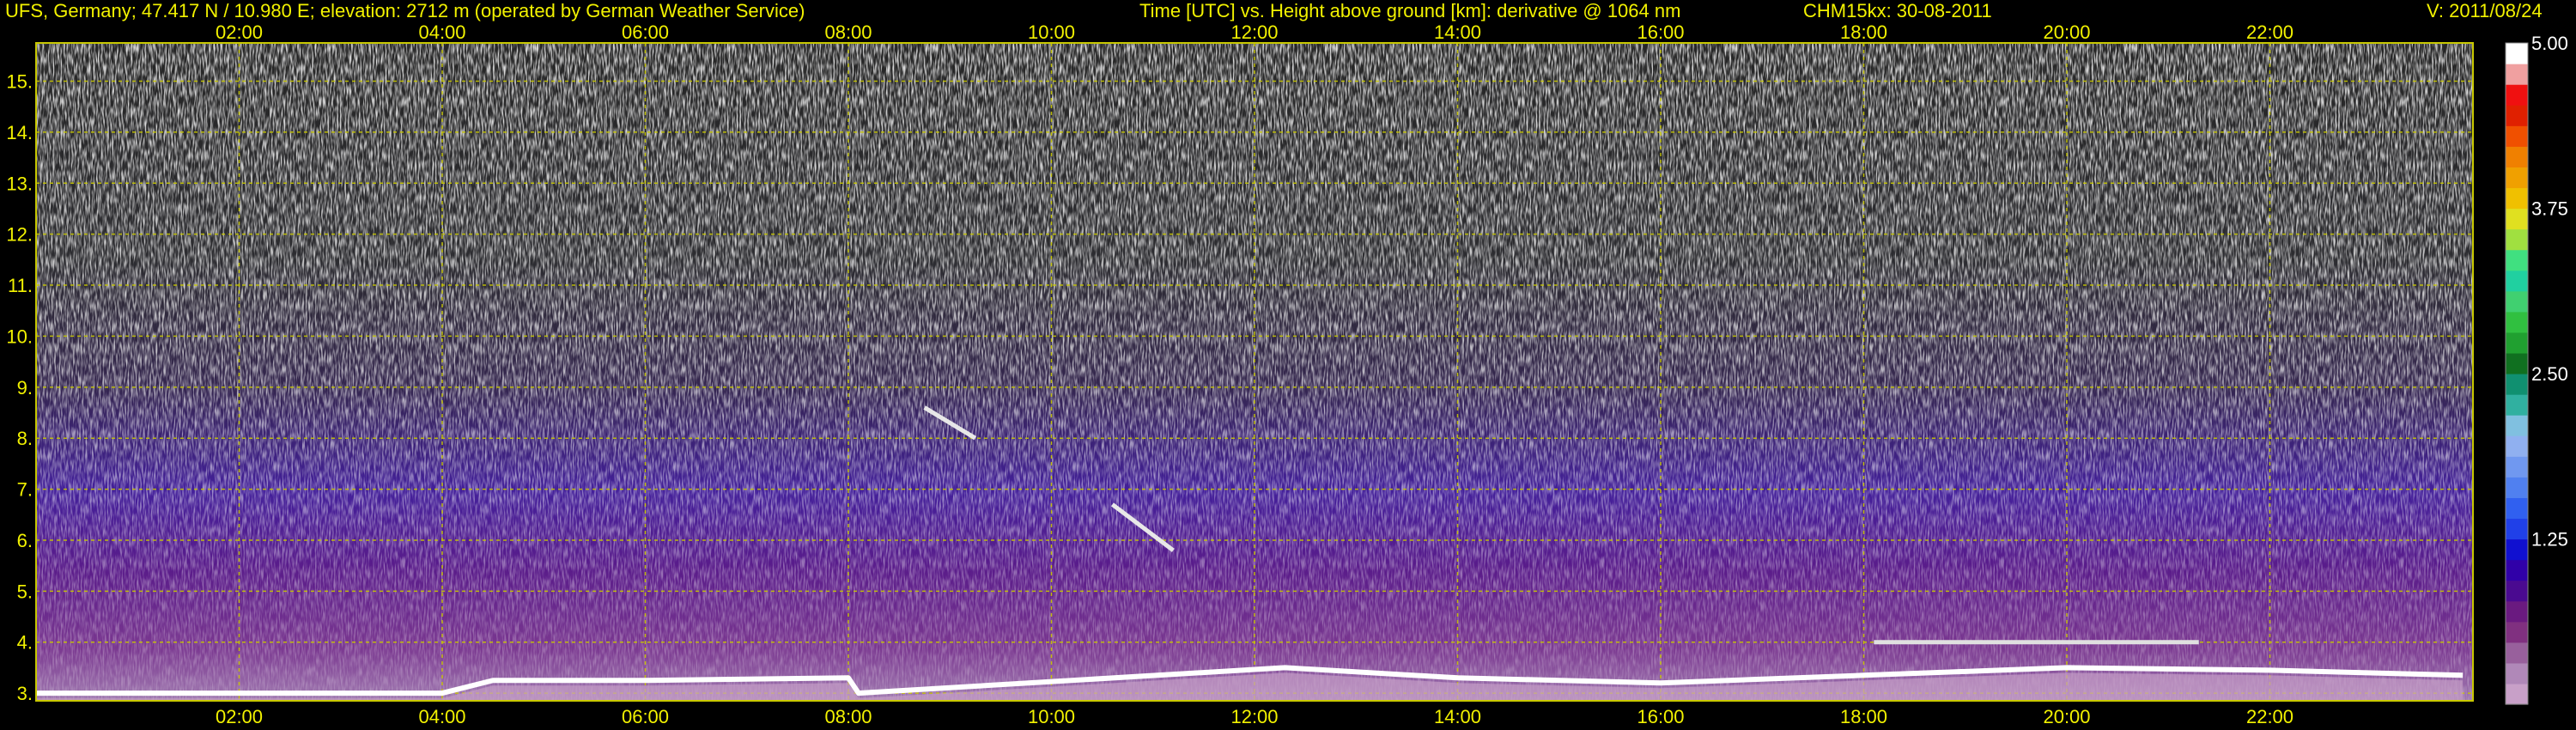 This screenshot has width=2576, height=730. Describe the element at coordinates (21, 285) in the screenshot. I see `y-tick-label: 11.` at that location.